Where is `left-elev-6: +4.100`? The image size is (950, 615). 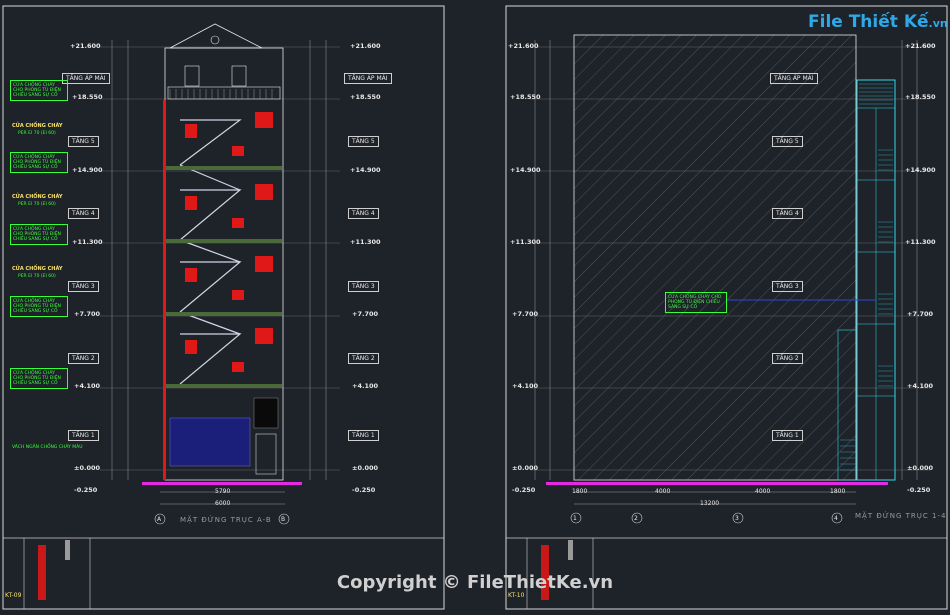
left-elev-6: +4.100 is located at coordinates (87, 386).